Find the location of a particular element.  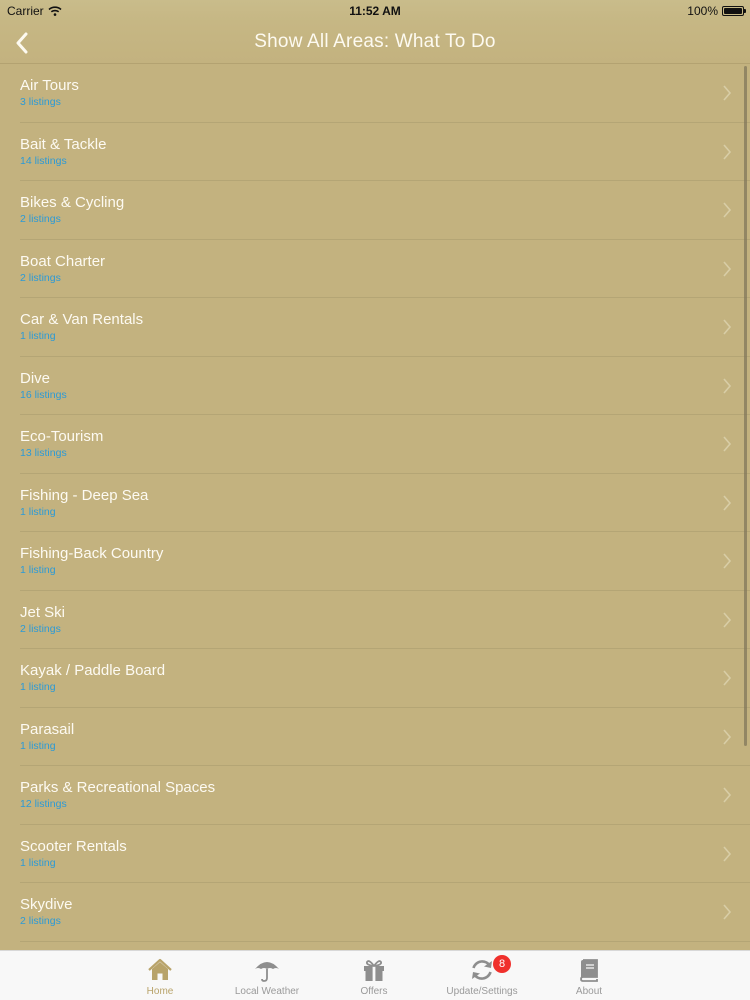

clock: 11:52 AM is located at coordinates (375, 11).